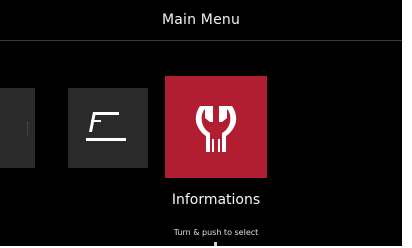 The width and height of the screenshot is (412, 248). Describe the element at coordinates (29, 129) in the screenshot. I see `partial-icon` at that location.